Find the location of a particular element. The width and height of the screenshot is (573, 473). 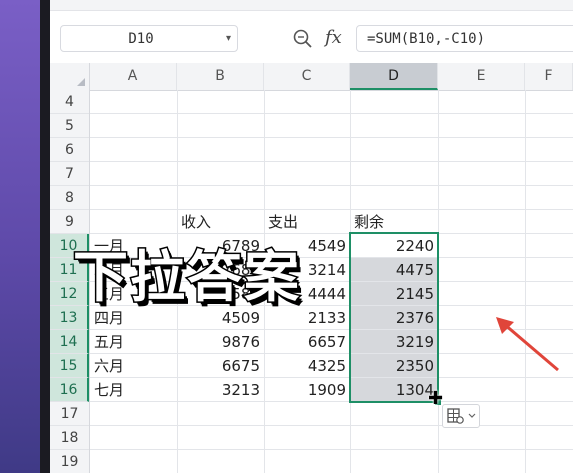

formula-input: =SUM(B10,-C10) is located at coordinates (464, 38).